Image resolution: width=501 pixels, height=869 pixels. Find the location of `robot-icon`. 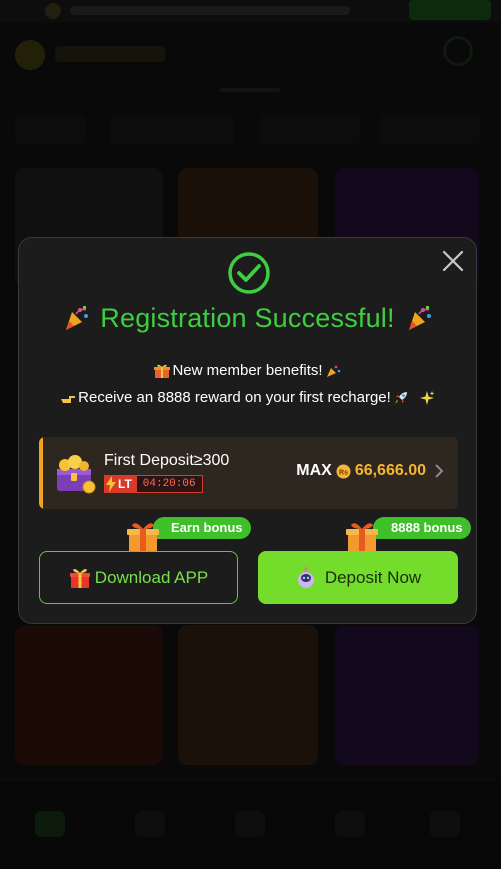

robot-icon is located at coordinates (305, 577).